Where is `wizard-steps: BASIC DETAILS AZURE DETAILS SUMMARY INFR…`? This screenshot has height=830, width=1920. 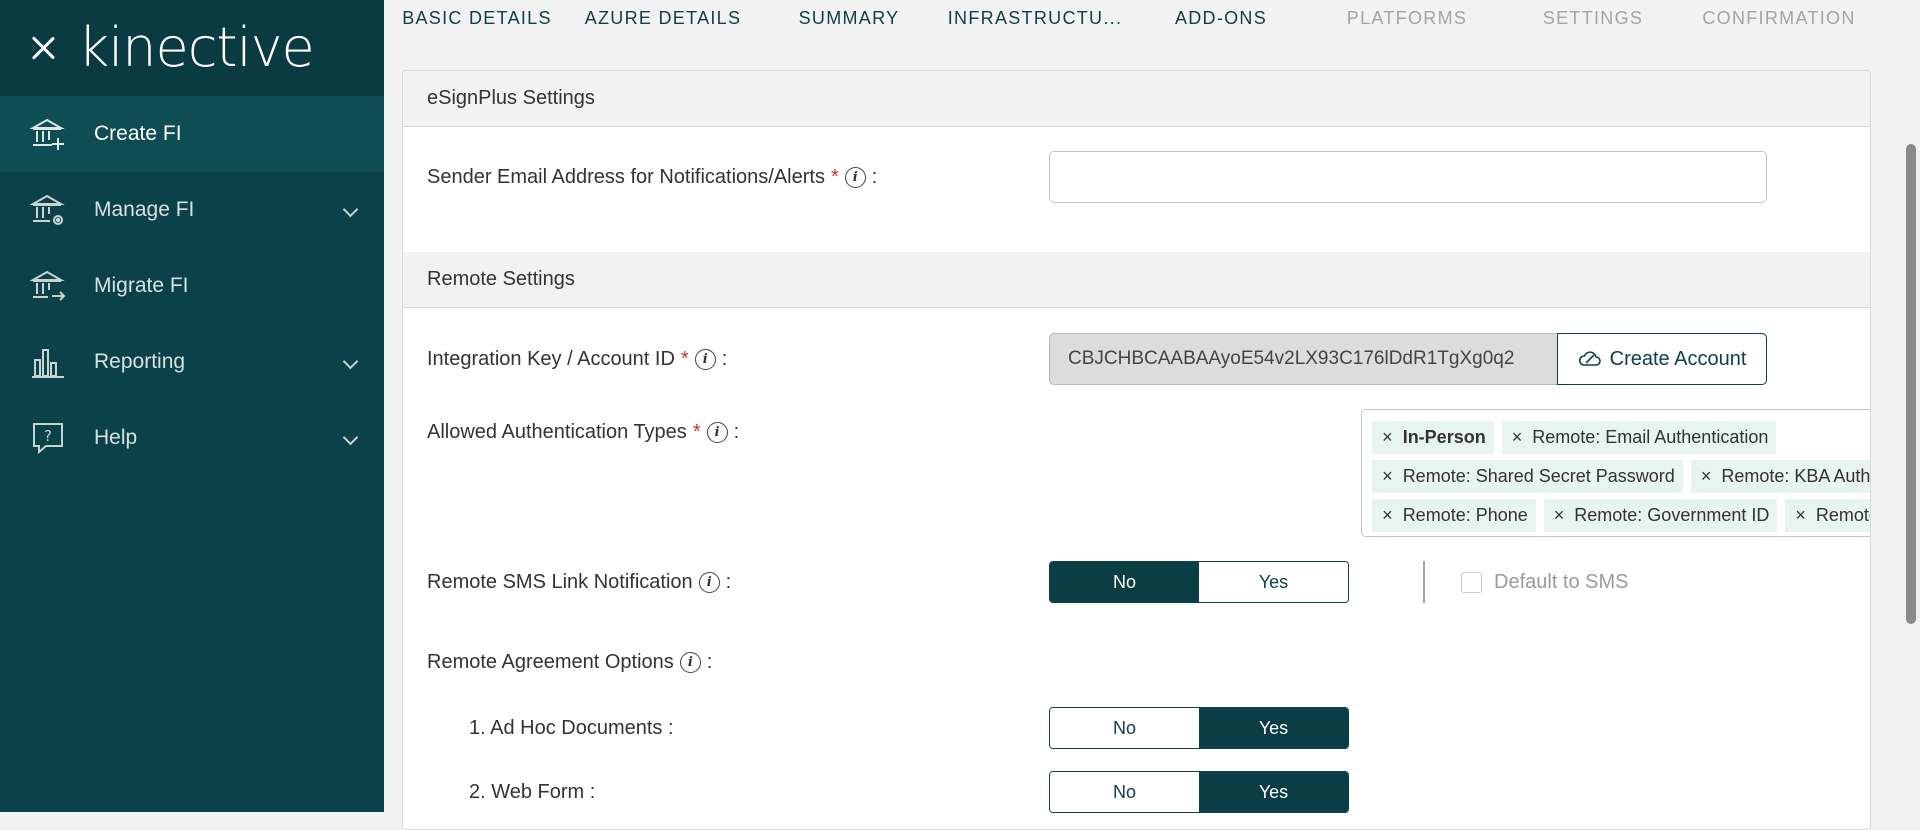 wizard-steps: BASIC DETAILS AZURE DETAILS SUMMARY INFR… is located at coordinates (1137, 18).